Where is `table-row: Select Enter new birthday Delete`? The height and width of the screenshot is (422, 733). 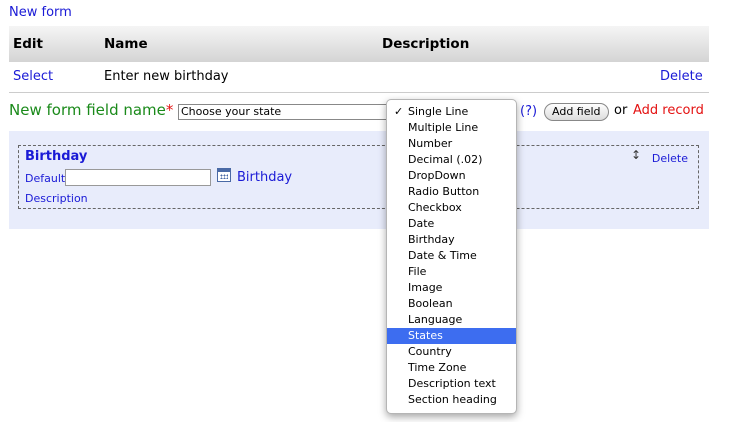 table-row: Select Enter new birthday Delete is located at coordinates (359, 77).